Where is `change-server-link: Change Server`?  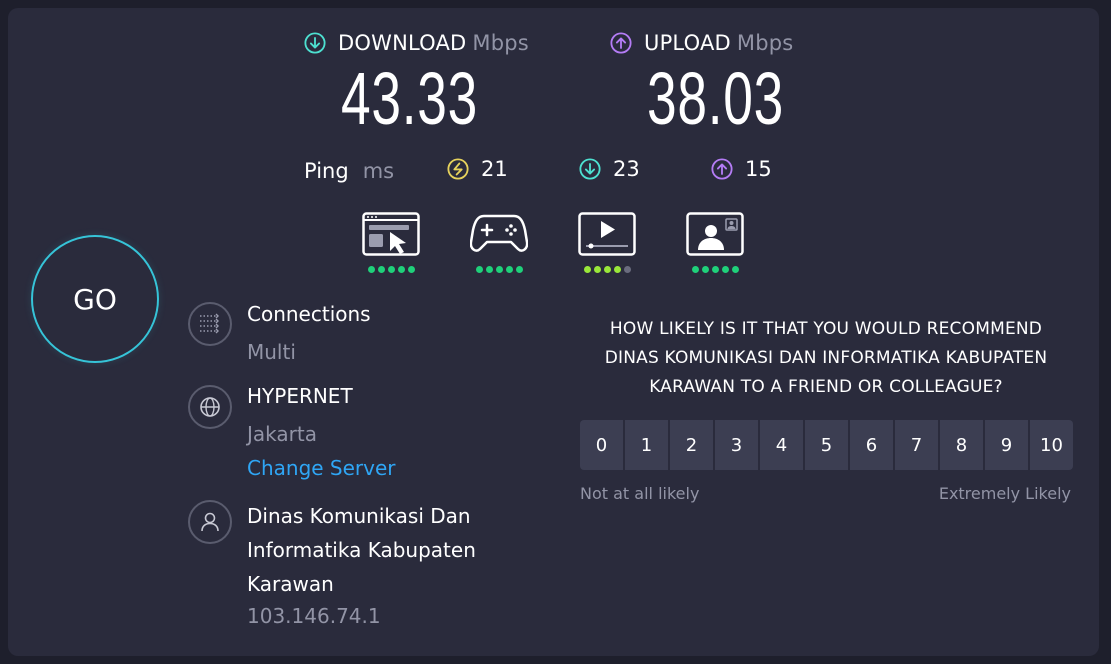 change-server-link: Change Server is located at coordinates (321, 468).